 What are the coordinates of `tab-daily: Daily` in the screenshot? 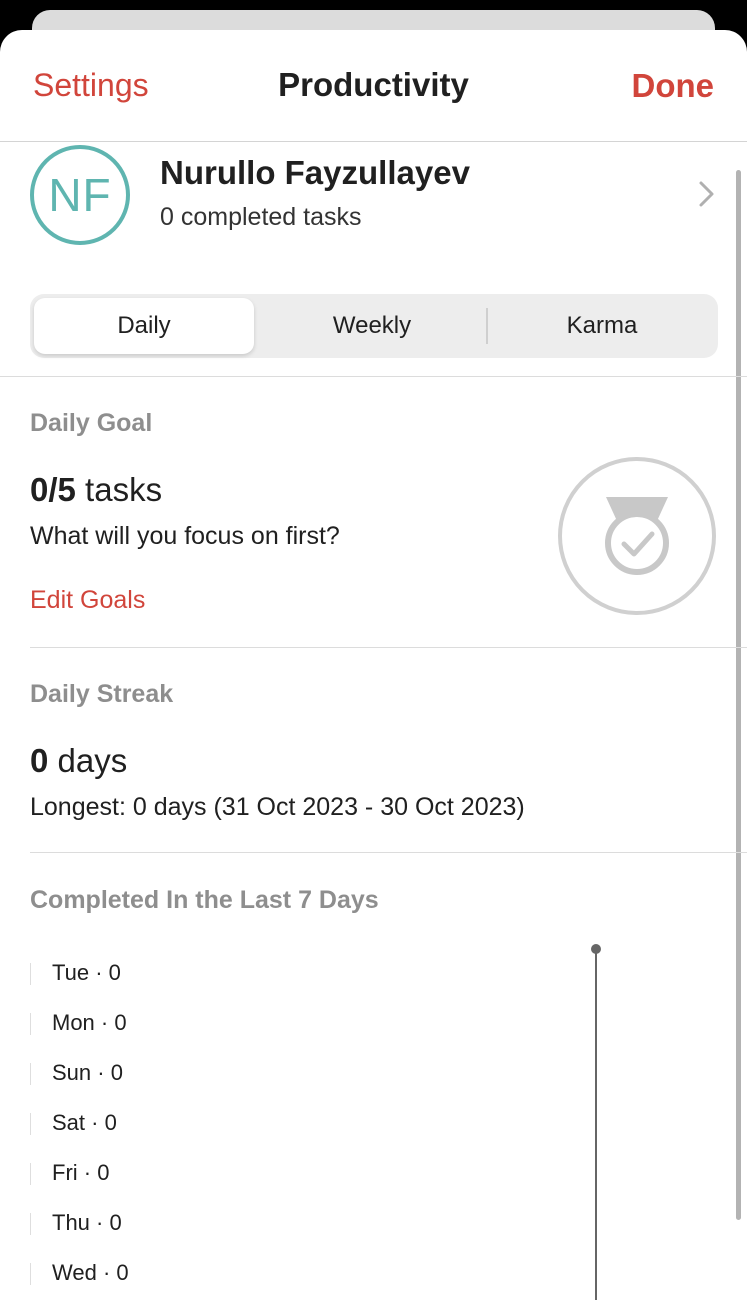 It's located at (144, 326).